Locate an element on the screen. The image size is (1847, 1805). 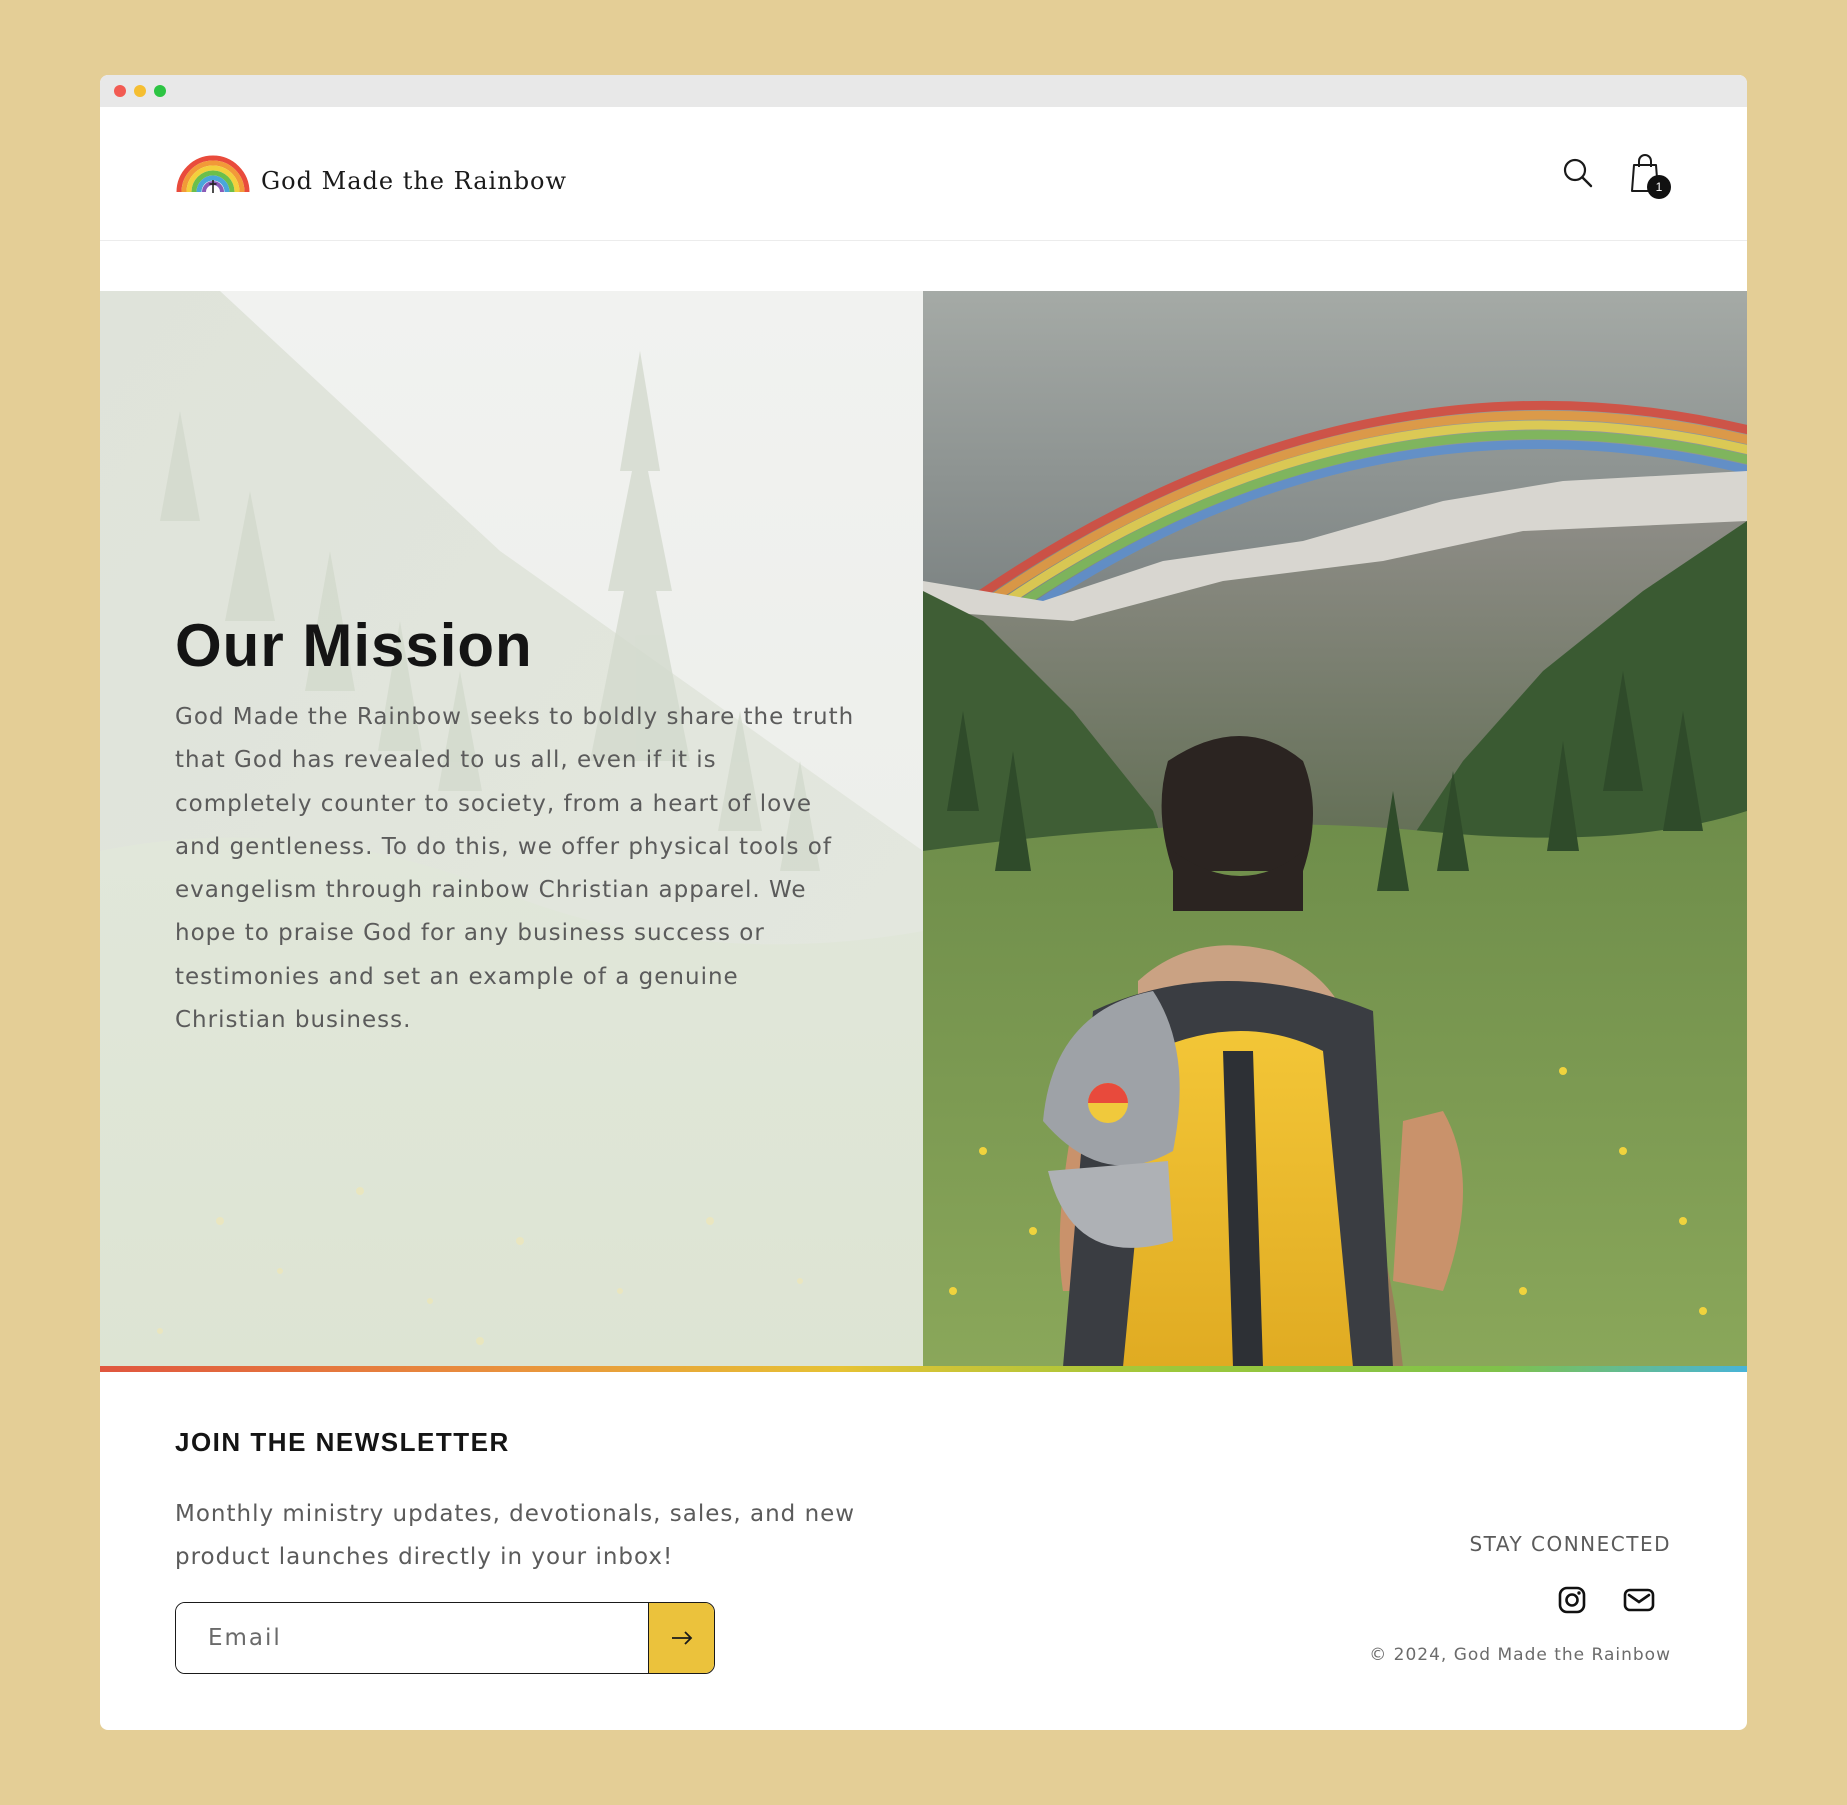
arrow-right-icon is located at coordinates (681, 1638).